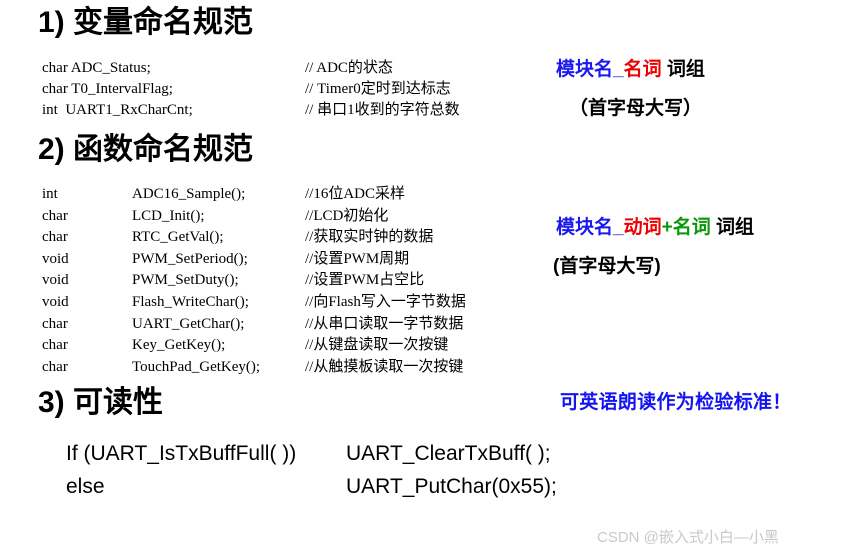  What do you see at coordinates (189, 194) in the screenshot?
I see `function-signature: ADC16_Sample();` at bounding box center [189, 194].